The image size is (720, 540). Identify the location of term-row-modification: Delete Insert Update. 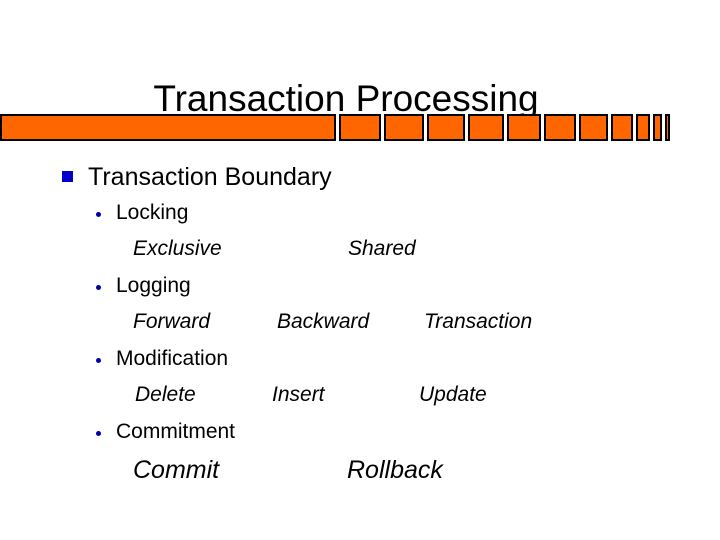
(360, 398).